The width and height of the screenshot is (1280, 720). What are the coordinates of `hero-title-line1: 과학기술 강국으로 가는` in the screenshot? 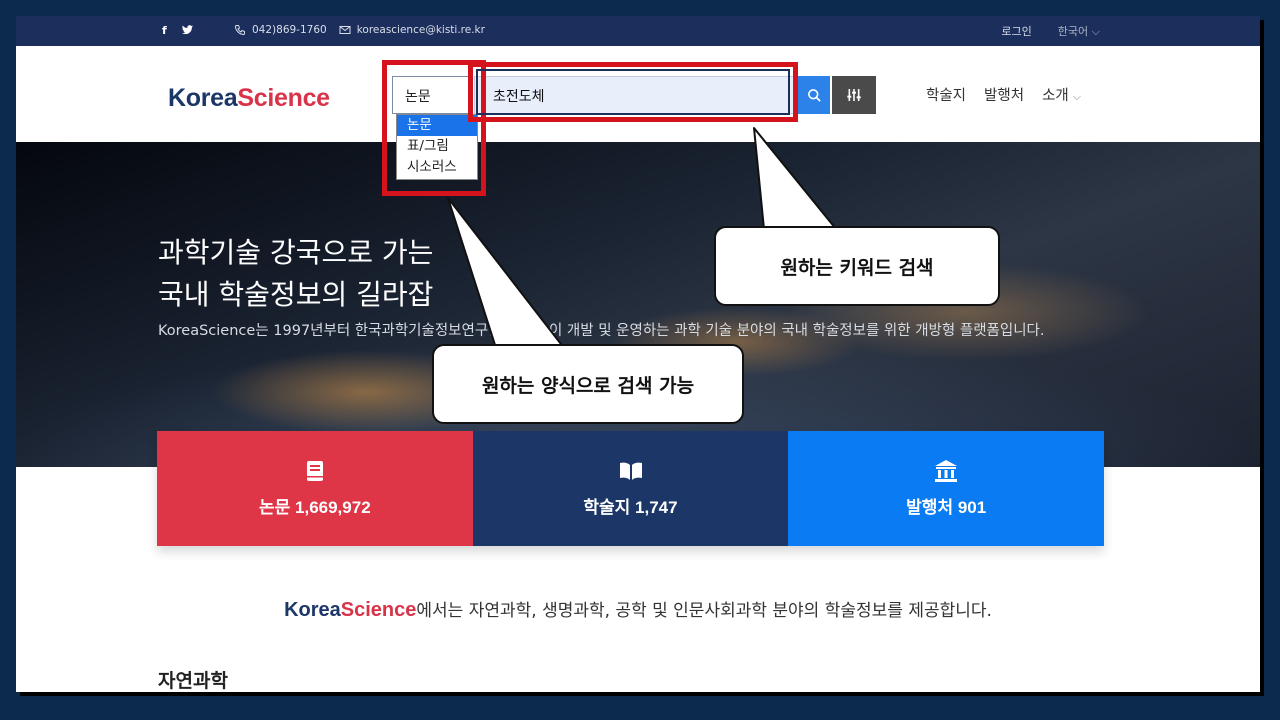 It's located at (296, 252).